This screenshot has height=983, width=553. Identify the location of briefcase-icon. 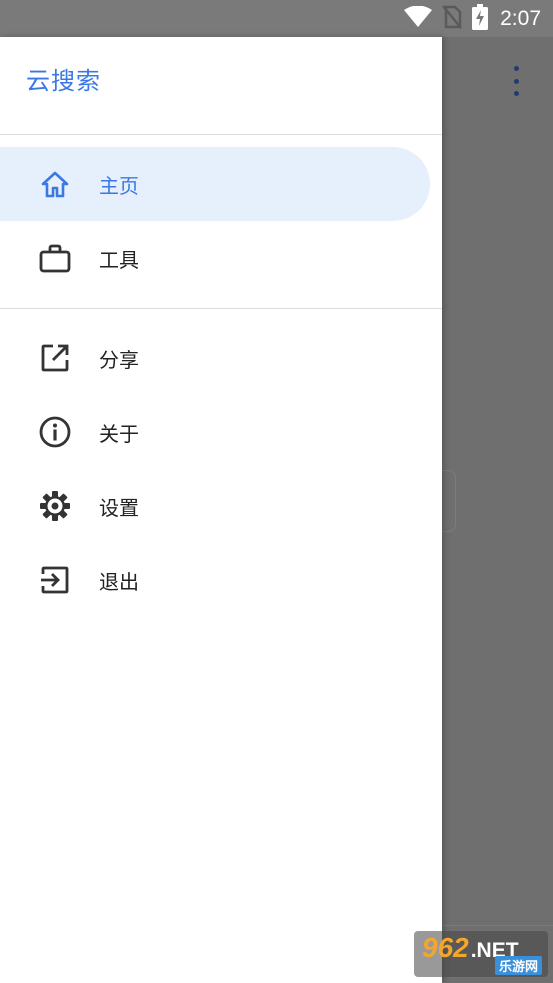
(55, 258).